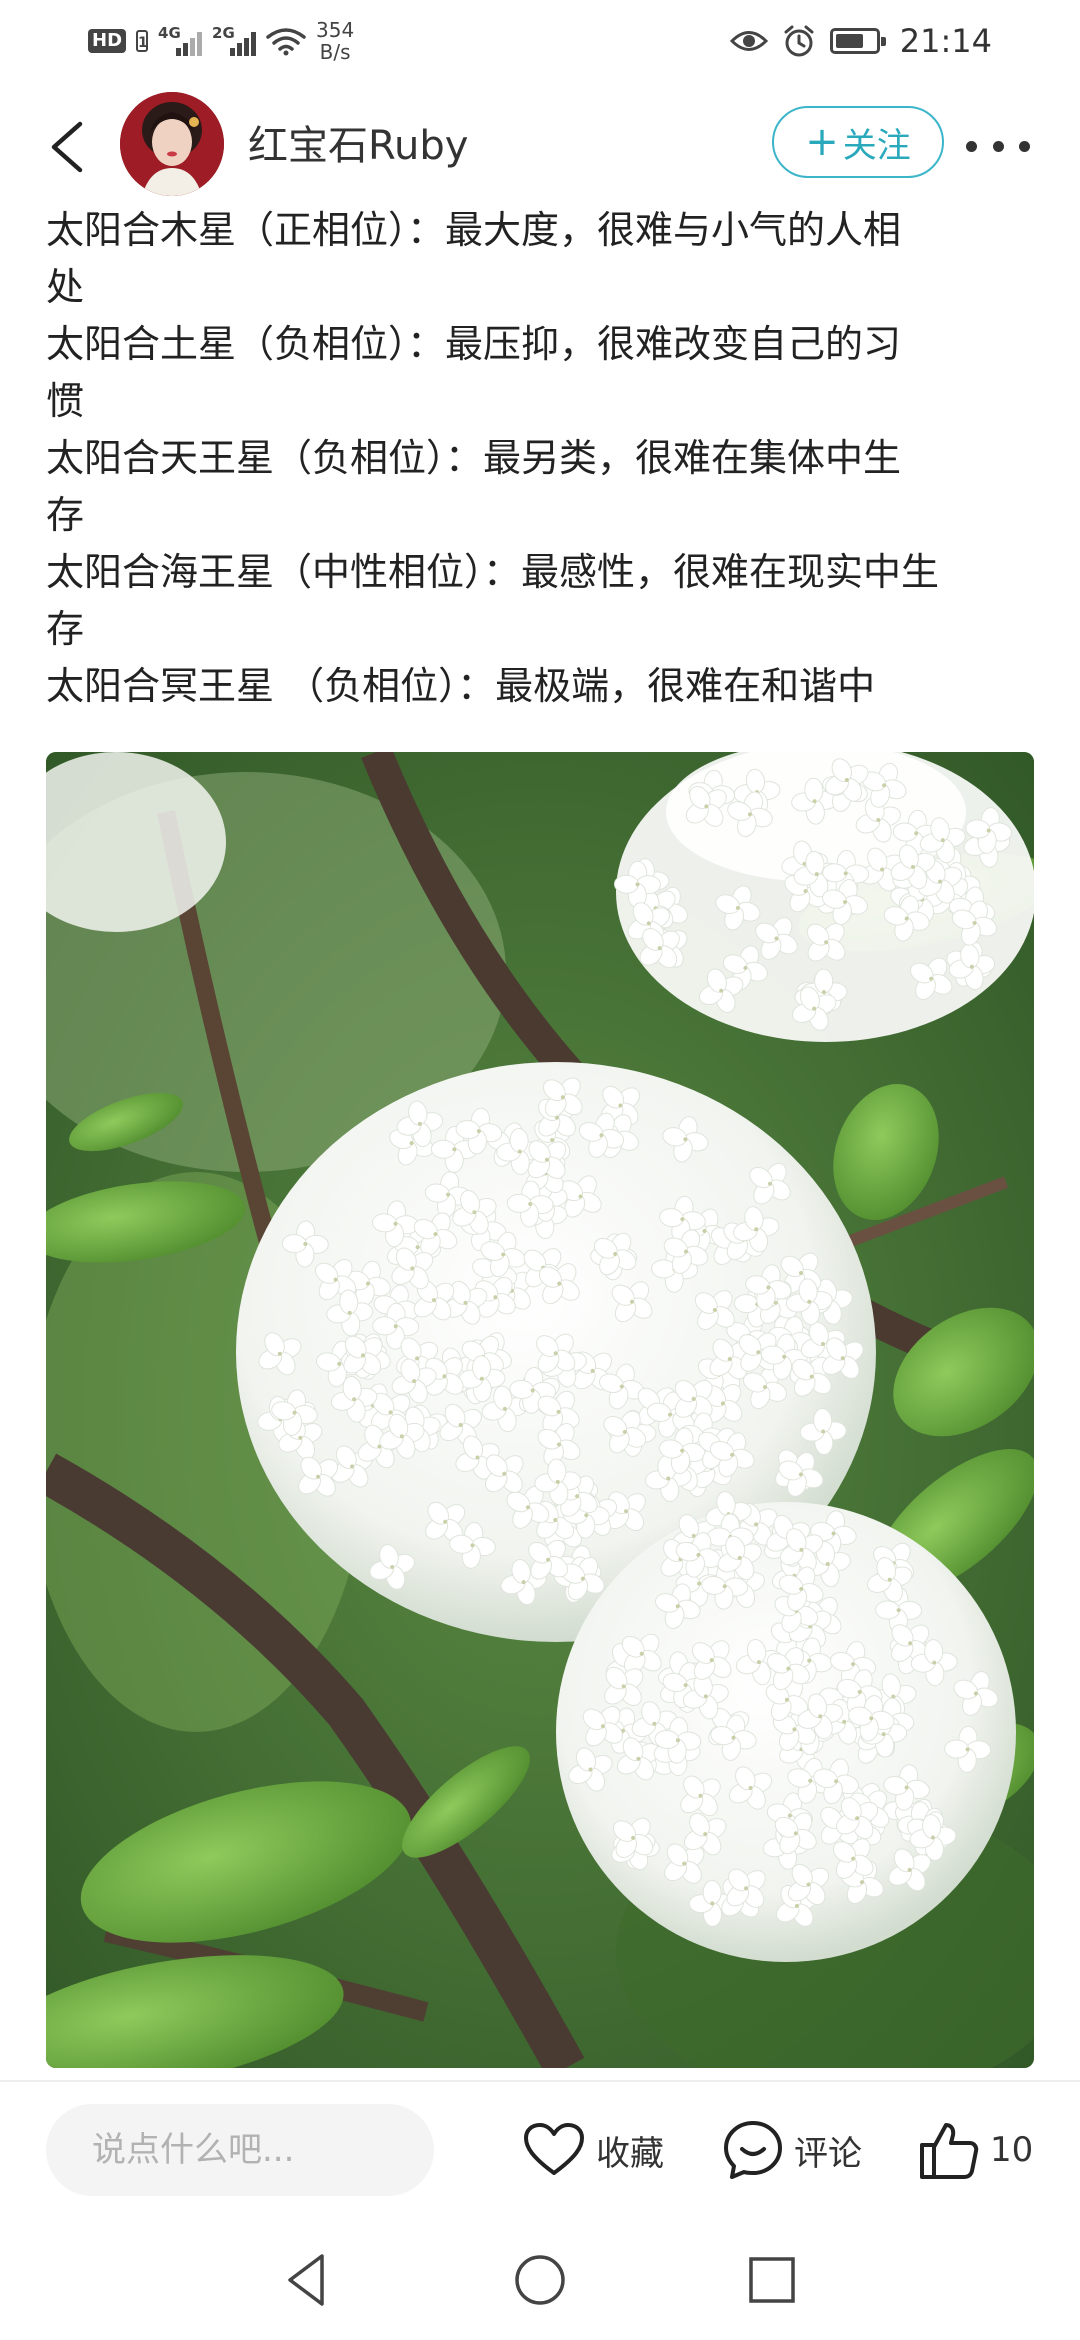 This screenshot has width=1080, height=2340. What do you see at coordinates (223, 33) in the screenshot?
I see `signal-network-label-2: 2G` at bounding box center [223, 33].